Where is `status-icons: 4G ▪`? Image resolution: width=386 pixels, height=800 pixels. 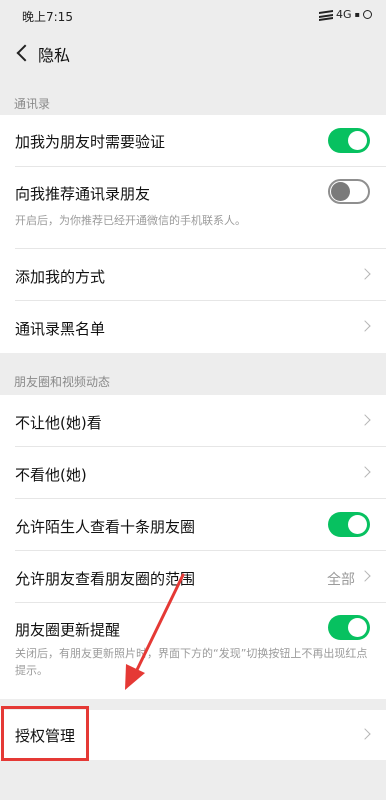 status-icons: 4G ▪ is located at coordinates (345, 14).